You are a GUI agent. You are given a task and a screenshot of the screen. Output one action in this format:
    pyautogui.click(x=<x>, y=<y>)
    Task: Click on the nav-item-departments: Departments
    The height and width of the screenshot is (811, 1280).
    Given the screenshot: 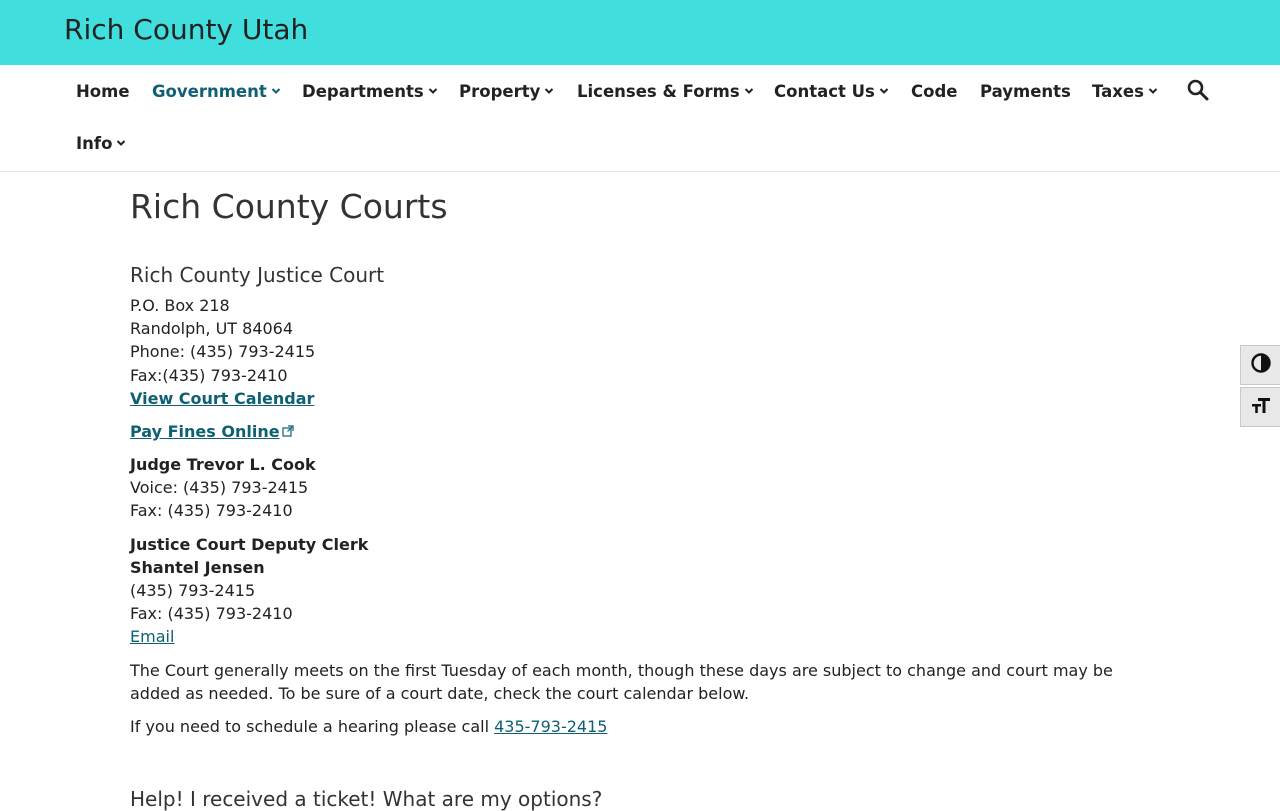 What is the action you would take?
    pyautogui.click(x=370, y=91)
    